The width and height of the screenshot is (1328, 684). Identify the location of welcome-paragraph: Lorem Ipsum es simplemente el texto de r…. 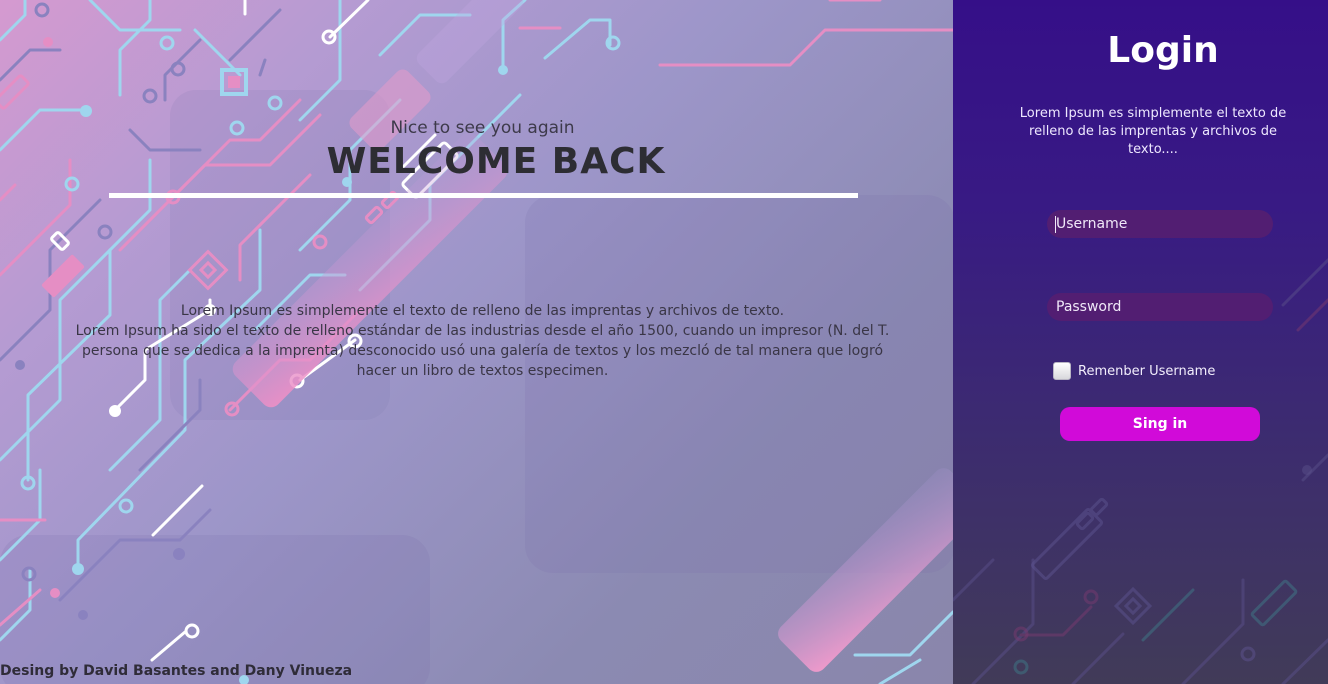
(482, 341).